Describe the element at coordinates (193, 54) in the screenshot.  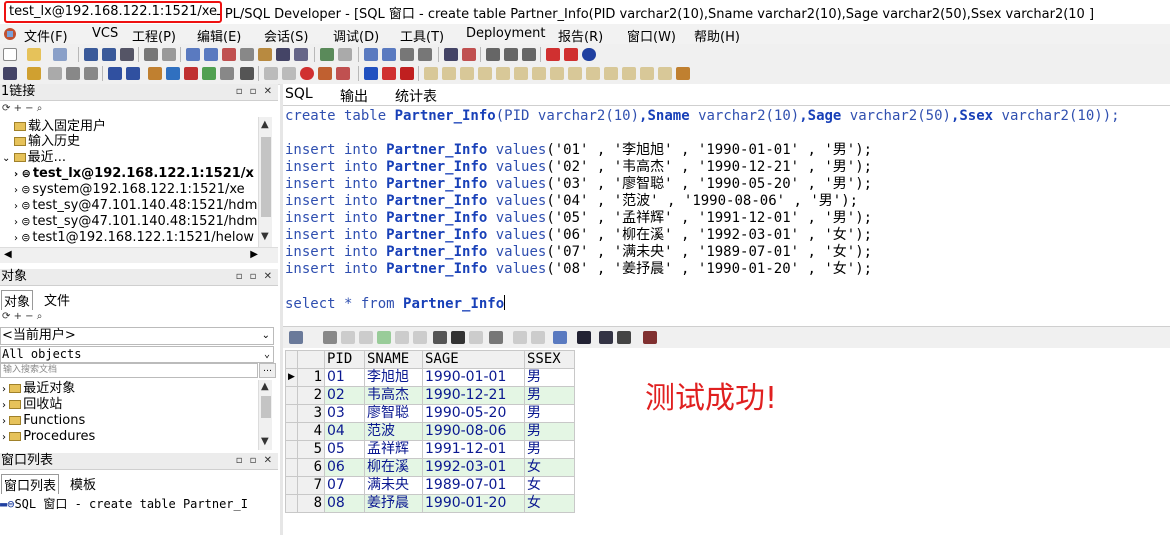
I see `undo-icon` at that location.